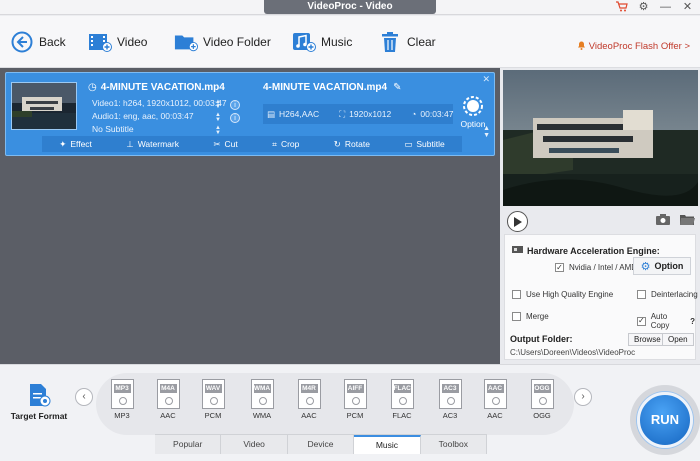 The image size is (700, 461). What do you see at coordinates (285, 144) in the screenshot?
I see `crop-button: ⌗ Crop` at bounding box center [285, 144].